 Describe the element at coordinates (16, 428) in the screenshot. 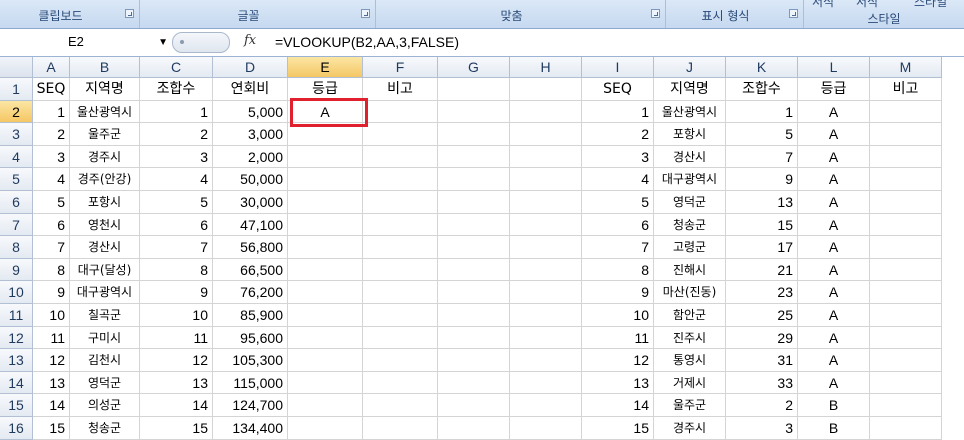

I see `row-header-16: 16` at that location.